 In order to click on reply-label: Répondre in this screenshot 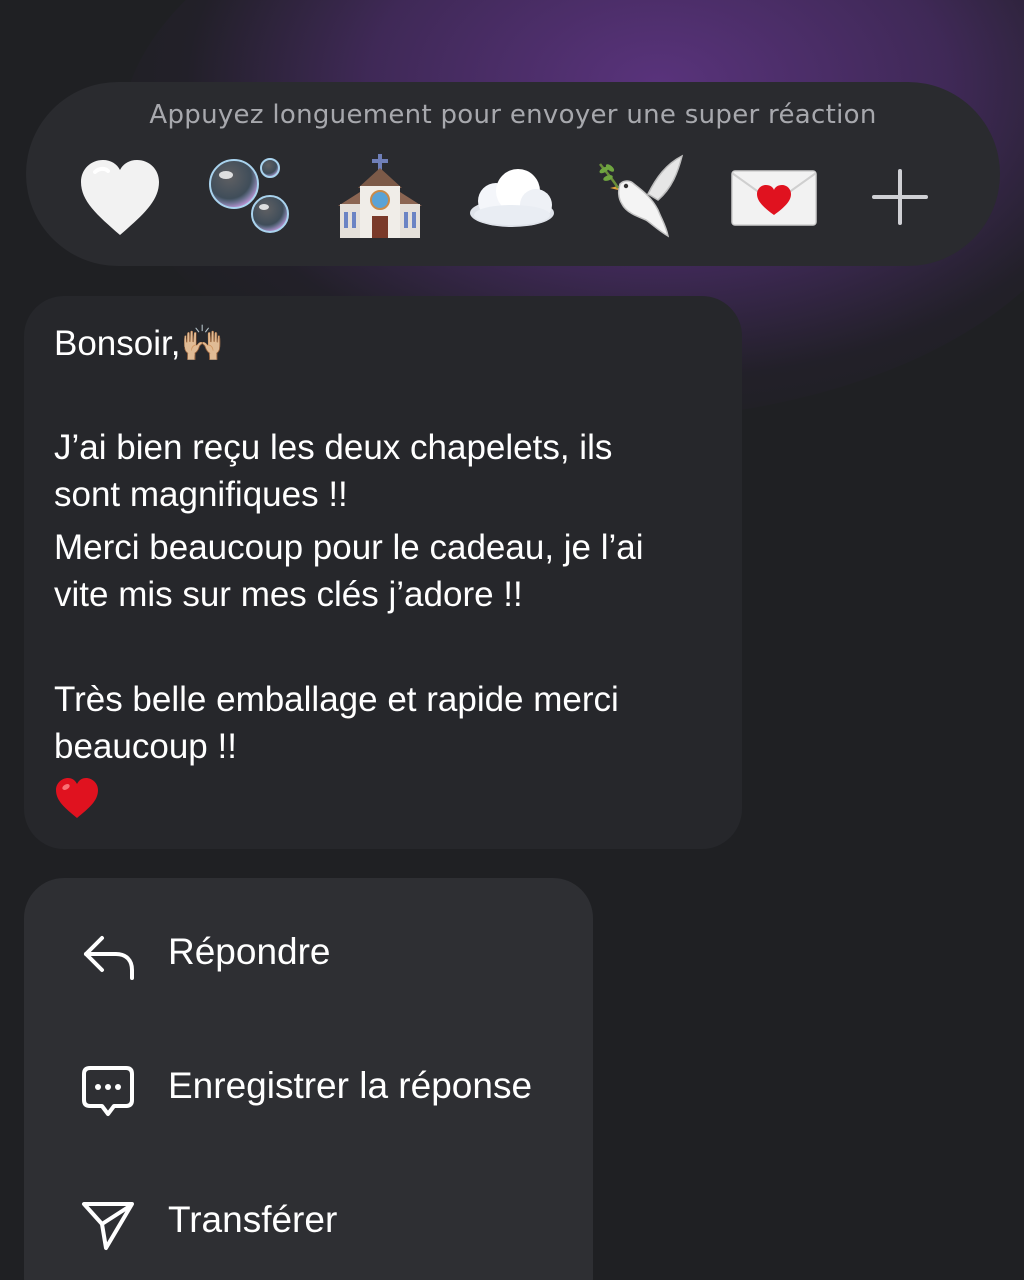, I will do `click(249, 951)`.